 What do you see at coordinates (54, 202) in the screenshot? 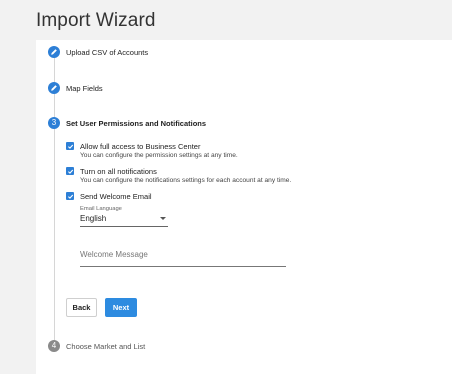
I see `step-connector-line` at bounding box center [54, 202].